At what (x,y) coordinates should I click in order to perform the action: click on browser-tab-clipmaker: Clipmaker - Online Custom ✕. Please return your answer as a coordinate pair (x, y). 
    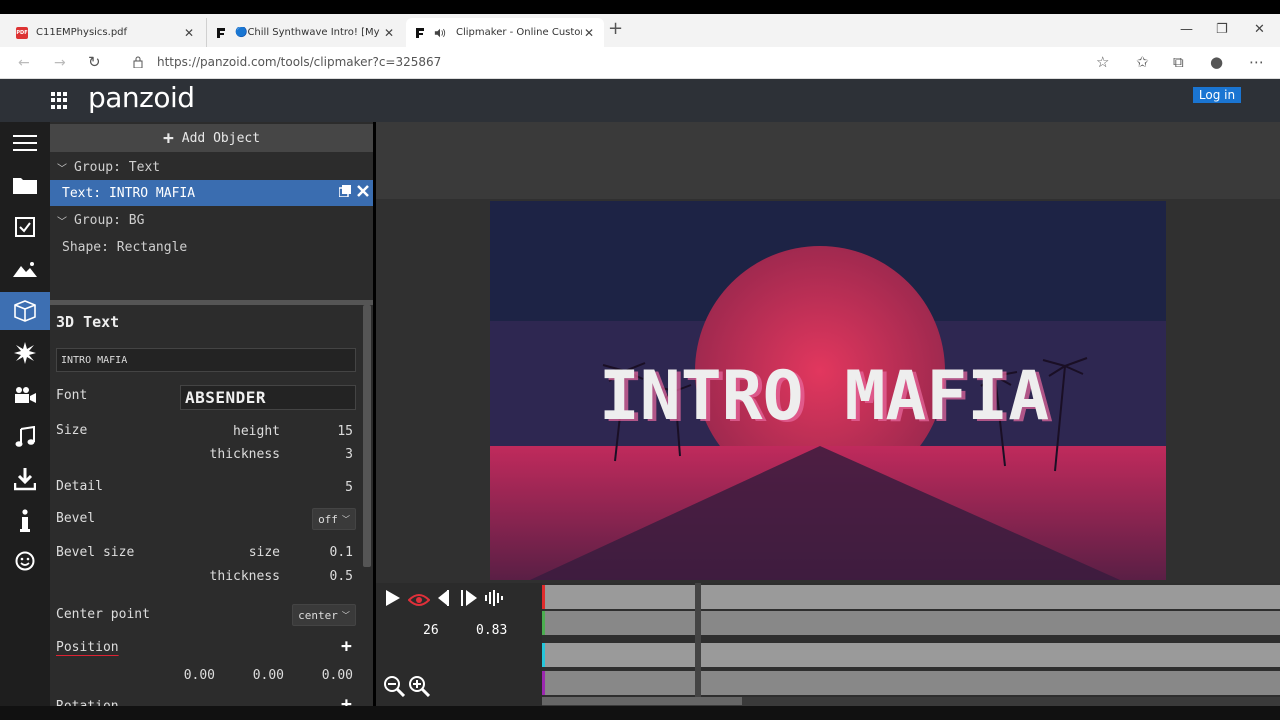
    Looking at the image, I should click on (505, 32).